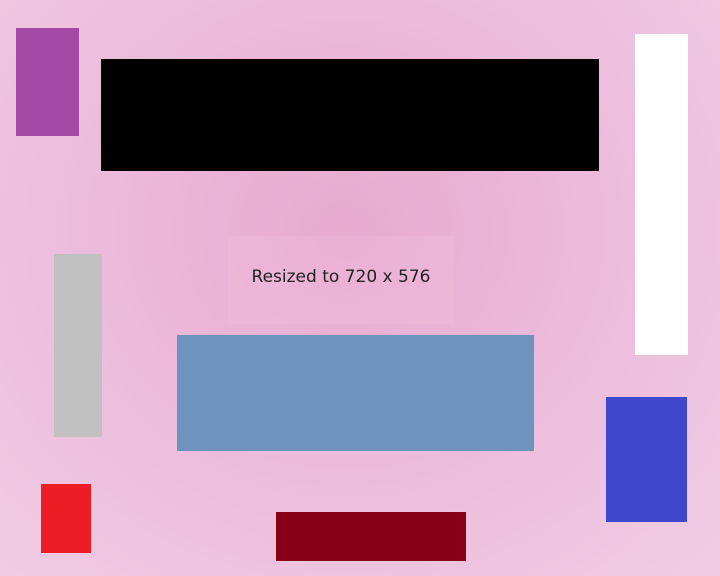  I want to click on blue-rectangle, so click(646, 459).